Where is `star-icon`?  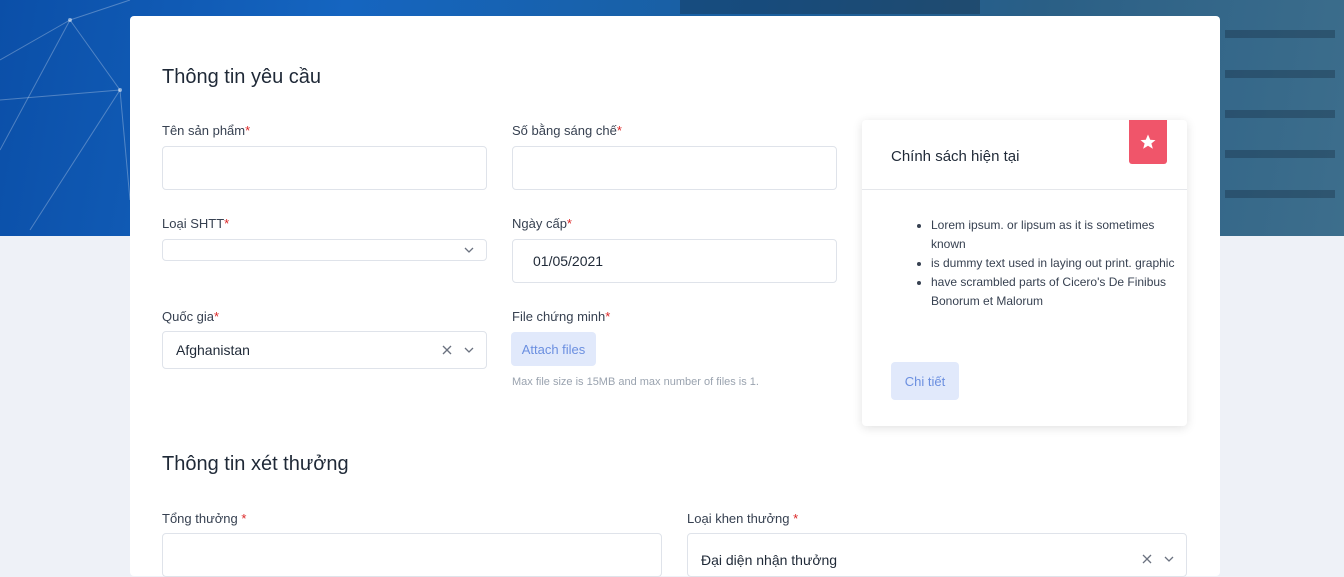
star-icon is located at coordinates (1148, 141).